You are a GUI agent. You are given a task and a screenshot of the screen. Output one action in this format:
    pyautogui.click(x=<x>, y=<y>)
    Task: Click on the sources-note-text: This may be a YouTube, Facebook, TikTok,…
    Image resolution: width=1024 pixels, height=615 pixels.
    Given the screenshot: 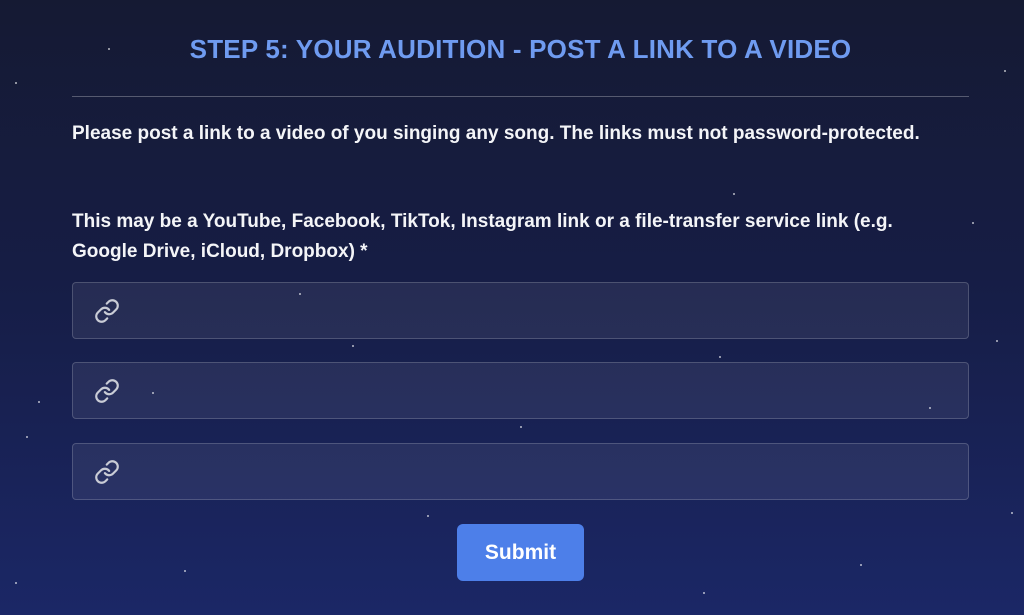 What is the action you would take?
    pyautogui.click(x=482, y=236)
    